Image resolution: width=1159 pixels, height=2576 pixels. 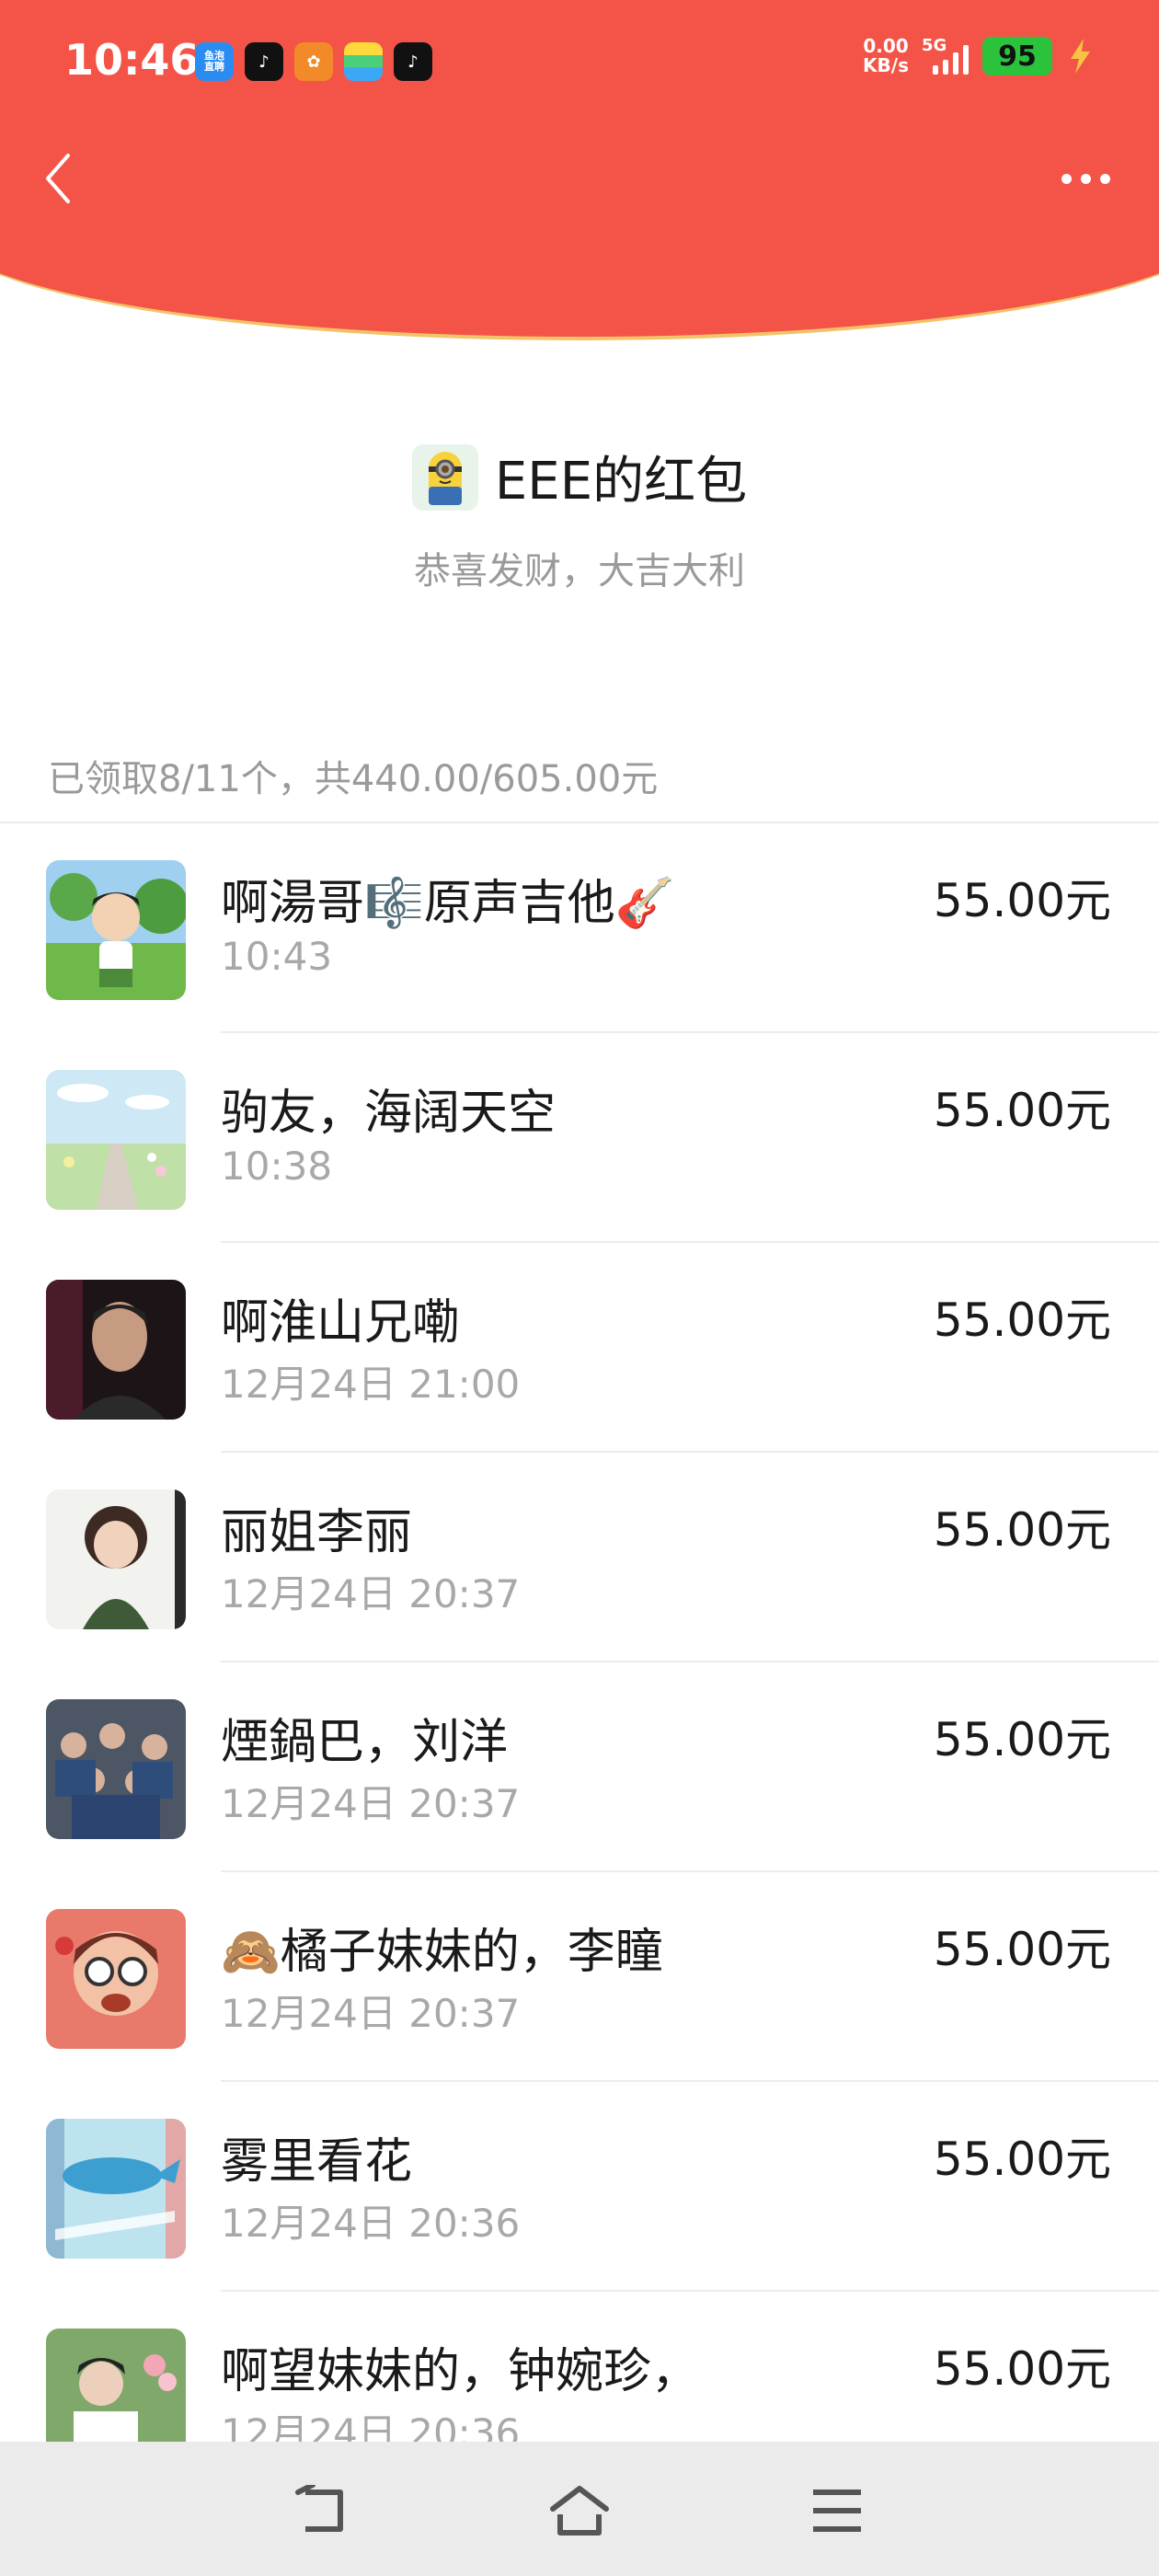 I want to click on tiktok-icon-2: ♪, so click(x=413, y=61).